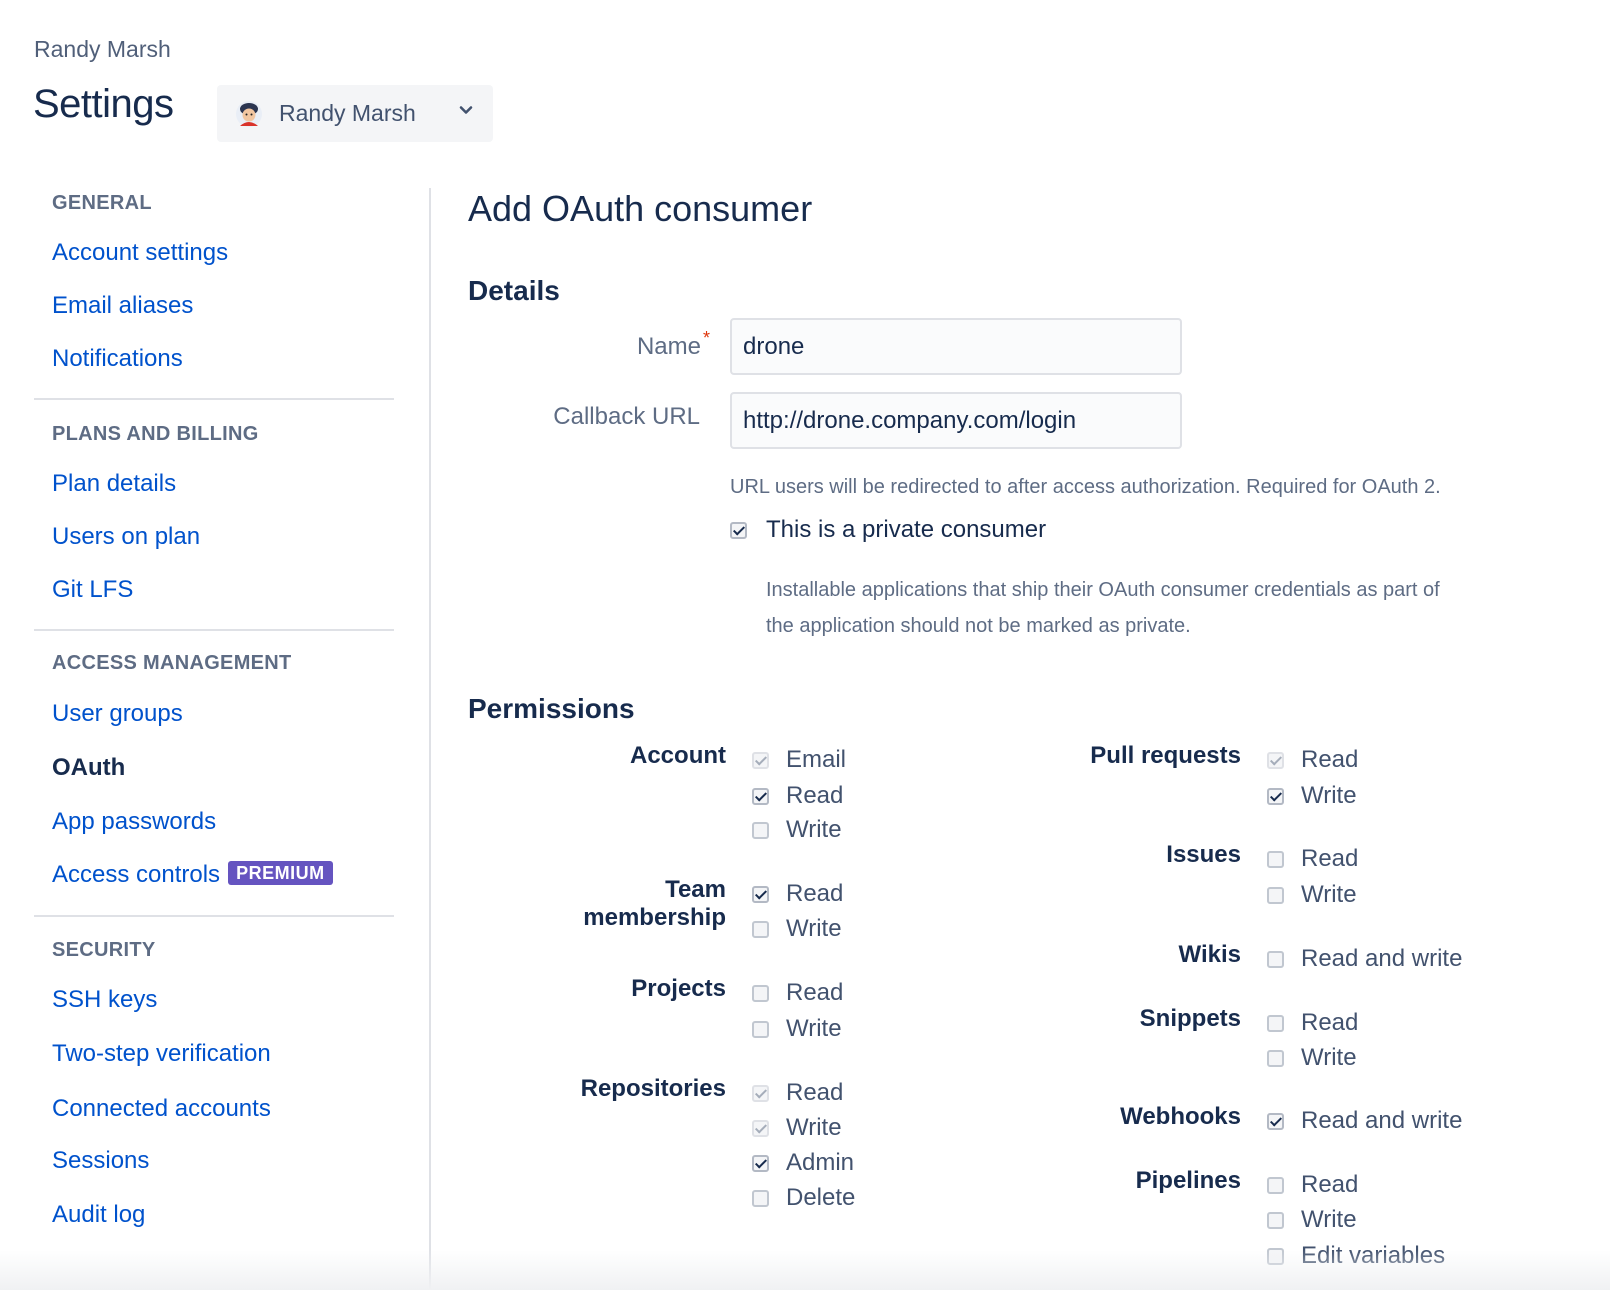  I want to click on account-email-label: Email, so click(816, 759).